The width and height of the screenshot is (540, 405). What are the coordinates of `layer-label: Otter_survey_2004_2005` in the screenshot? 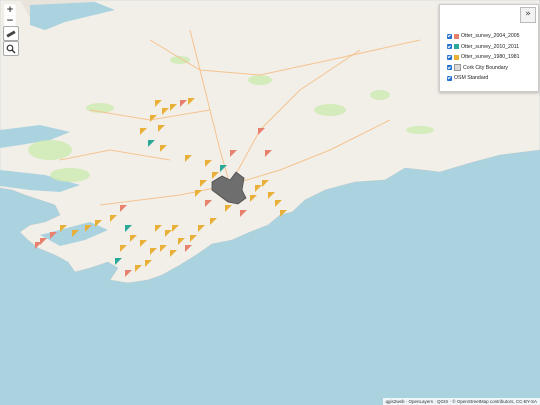 It's located at (490, 36).